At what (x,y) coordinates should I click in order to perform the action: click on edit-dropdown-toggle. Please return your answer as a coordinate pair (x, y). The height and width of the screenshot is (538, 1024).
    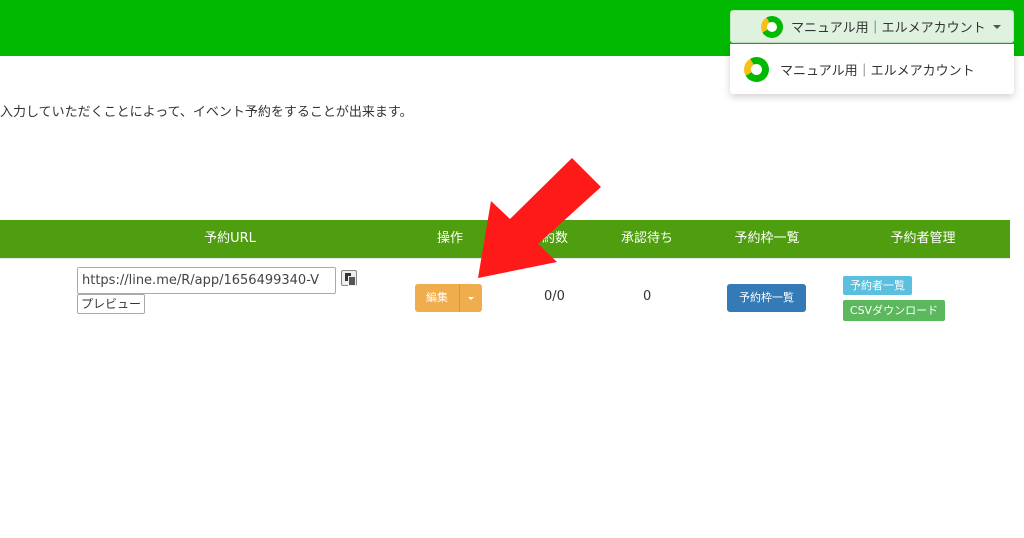
    Looking at the image, I should click on (471, 298).